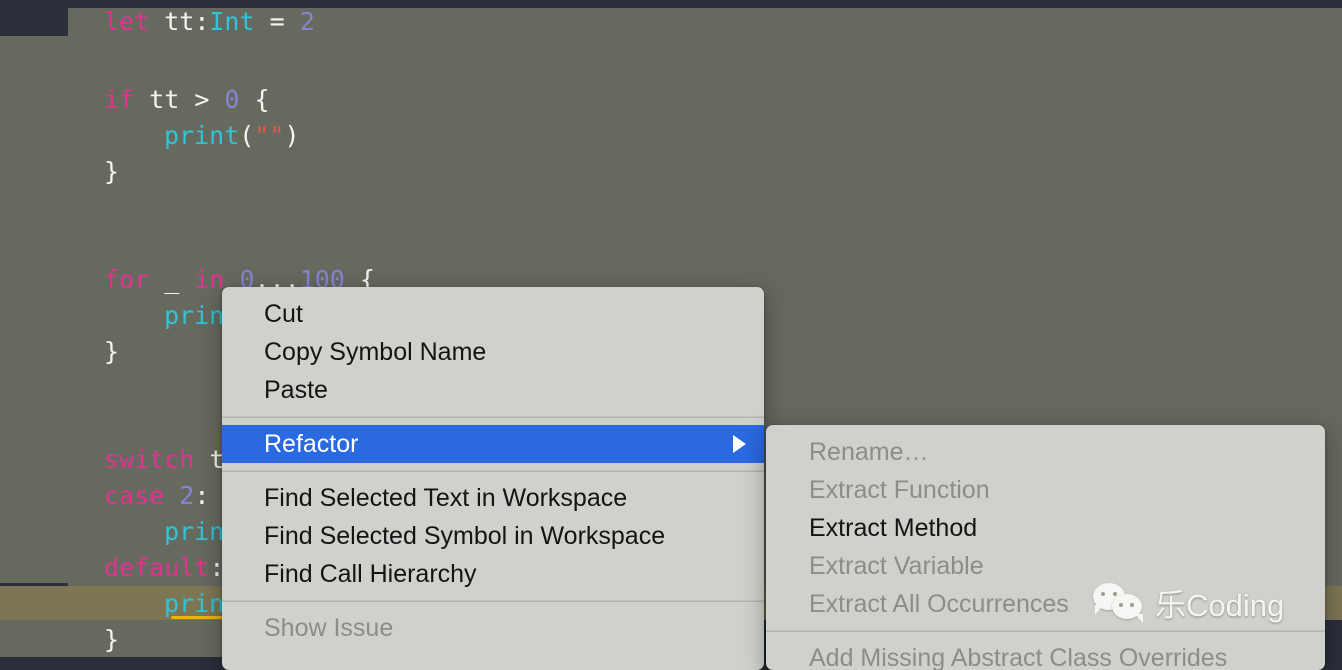 The width and height of the screenshot is (1342, 670). I want to click on menu-item-label: Add Missing Abstract Class Overrides, so click(1018, 657).